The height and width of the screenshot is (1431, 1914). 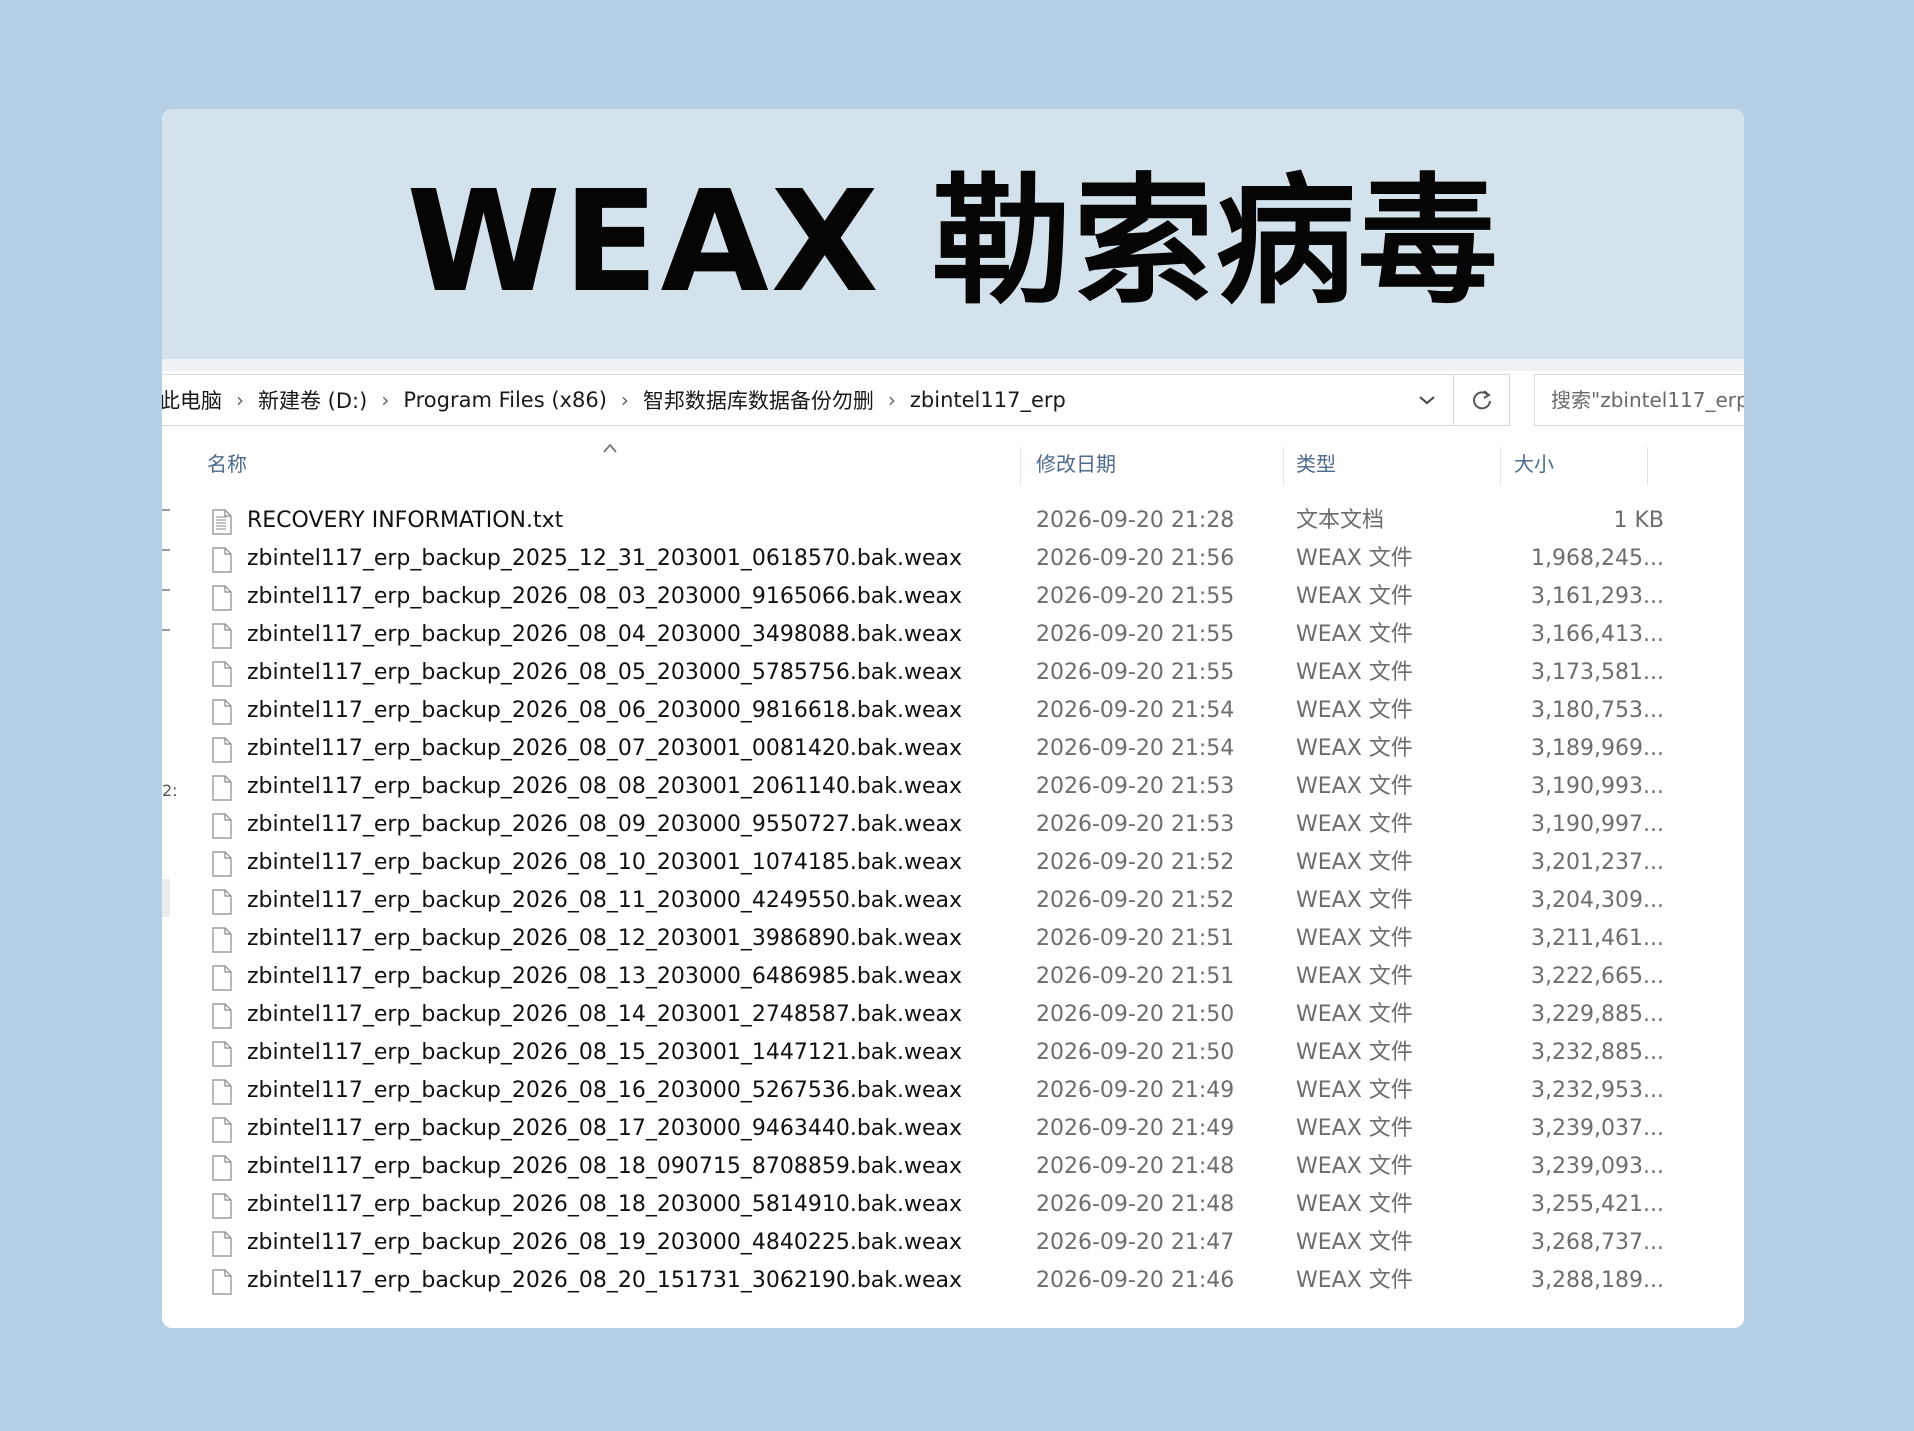 I want to click on breadcrumb-program-files: Program Files (x86), so click(x=505, y=400).